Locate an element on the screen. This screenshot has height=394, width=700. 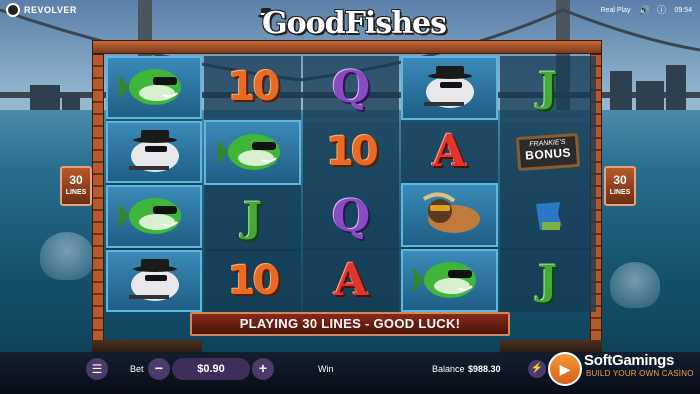
diva-fish-icon is located at coordinates (449, 215).